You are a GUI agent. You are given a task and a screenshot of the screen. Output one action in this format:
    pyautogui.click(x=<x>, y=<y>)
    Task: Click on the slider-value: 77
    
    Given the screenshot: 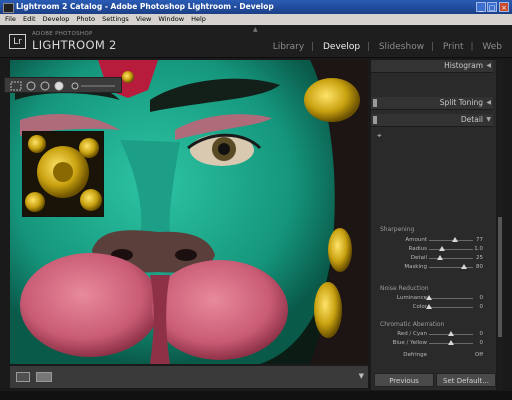 What is the action you would take?
    pyautogui.click(x=479, y=240)
    